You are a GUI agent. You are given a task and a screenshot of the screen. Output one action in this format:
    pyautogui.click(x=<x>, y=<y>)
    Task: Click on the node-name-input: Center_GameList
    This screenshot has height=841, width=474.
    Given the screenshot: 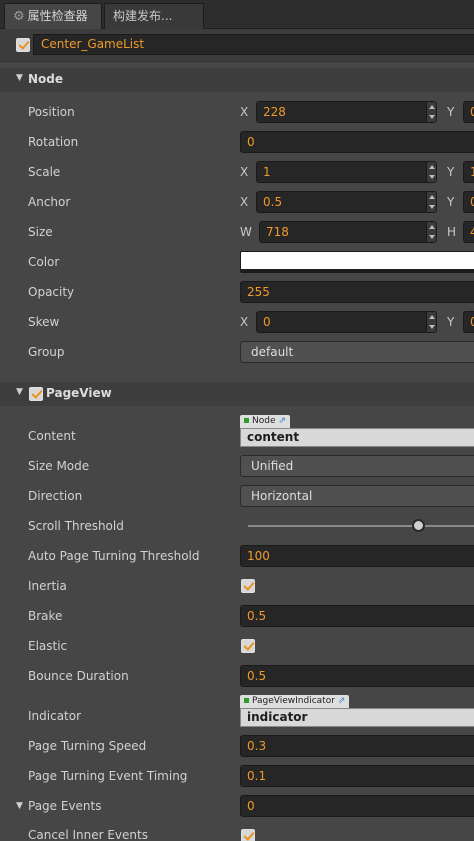 What is the action you would take?
    pyautogui.click(x=253, y=44)
    